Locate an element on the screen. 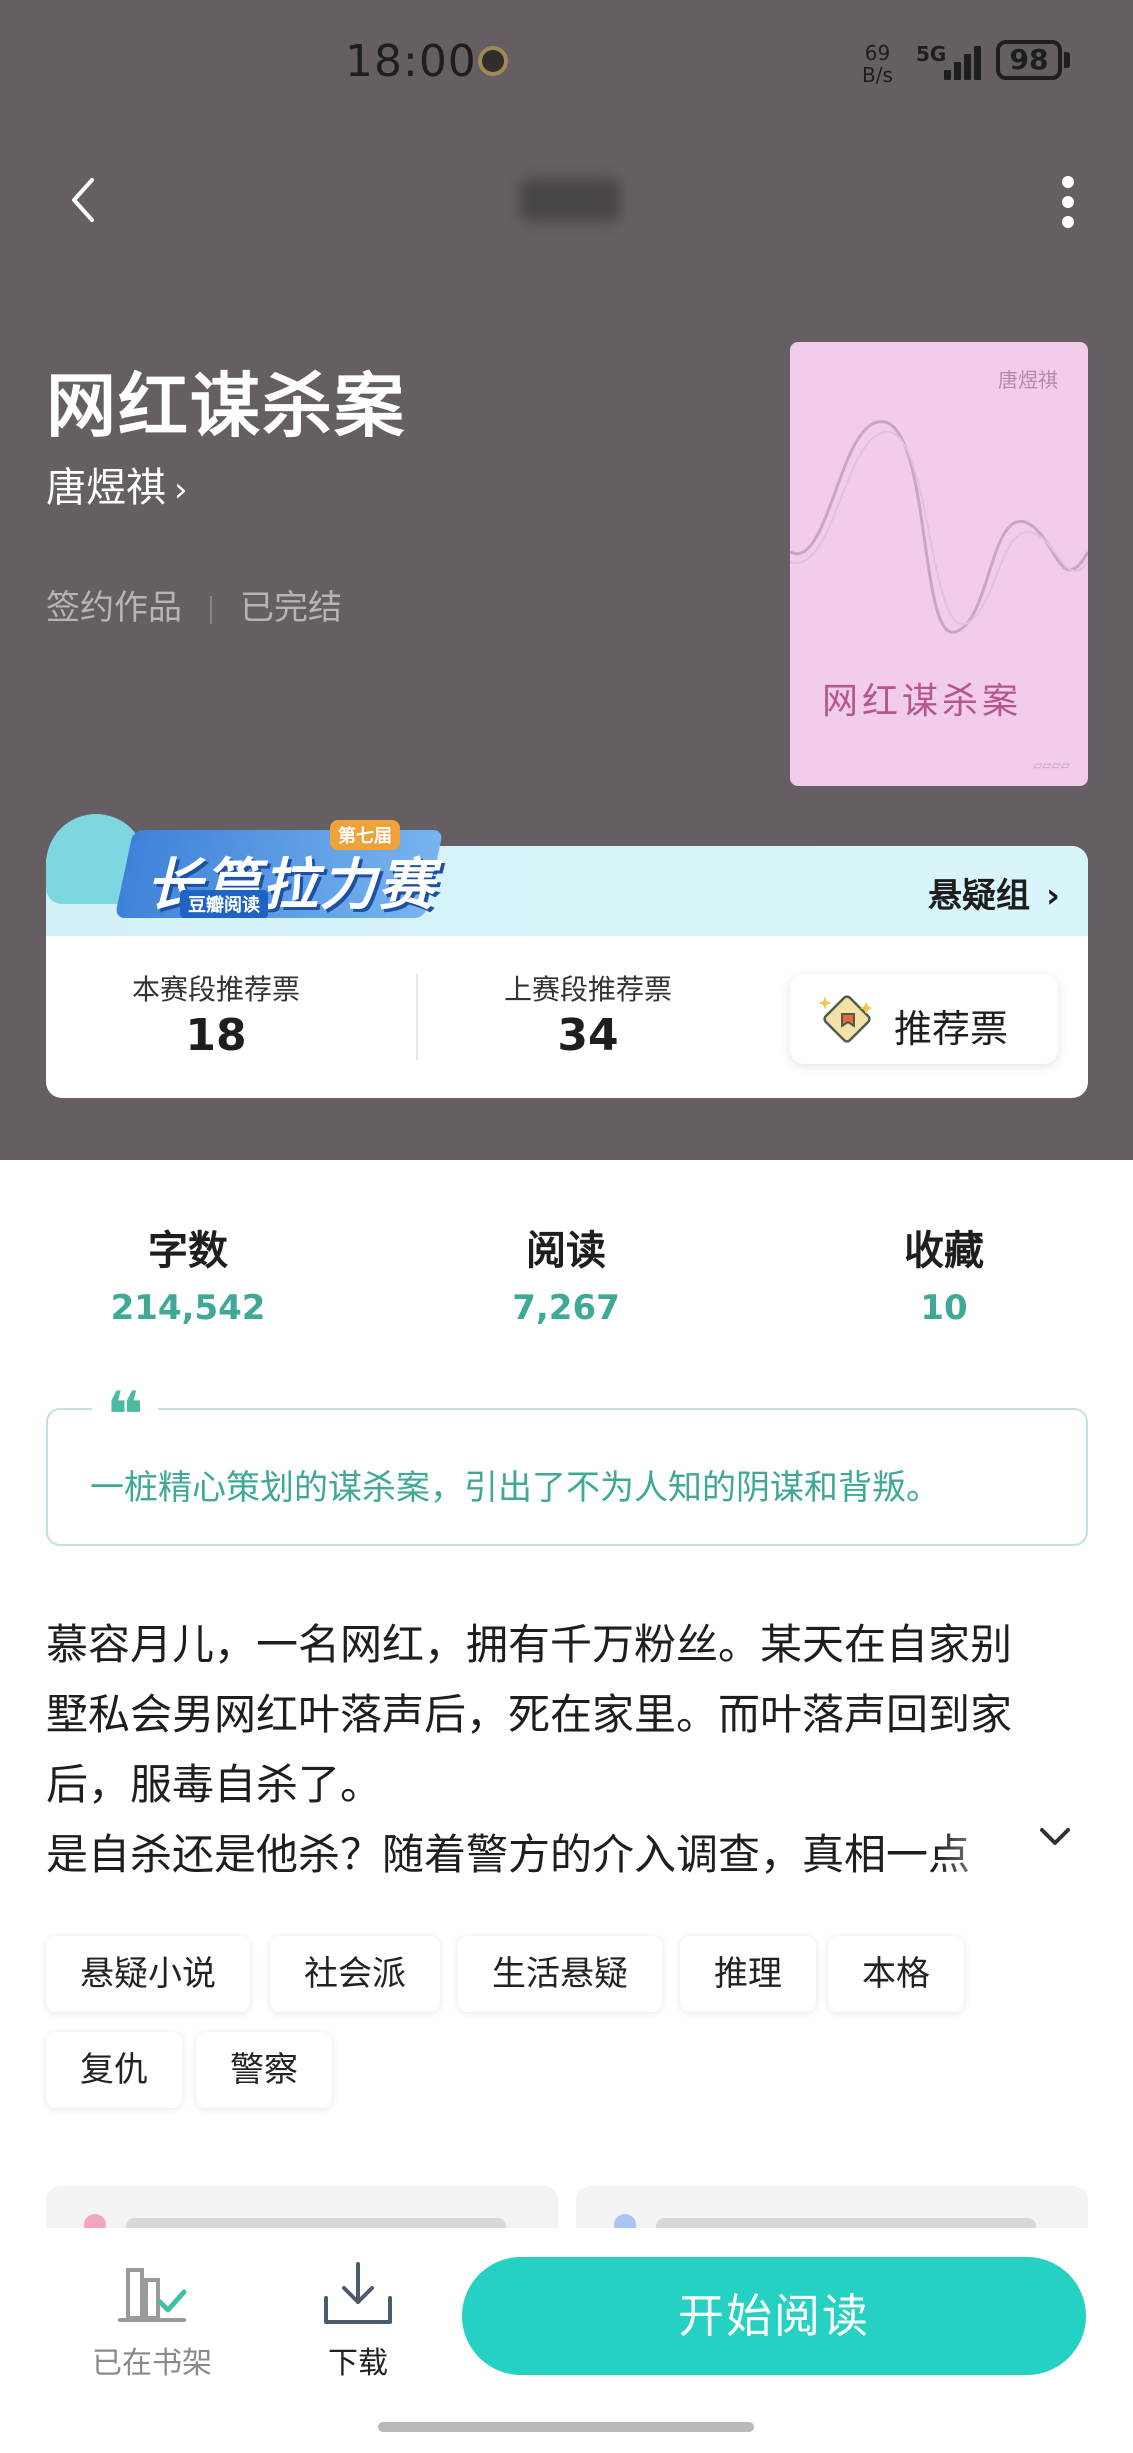 This screenshot has width=1133, height=2453. tag-chip: 警察 is located at coordinates (264, 2070).